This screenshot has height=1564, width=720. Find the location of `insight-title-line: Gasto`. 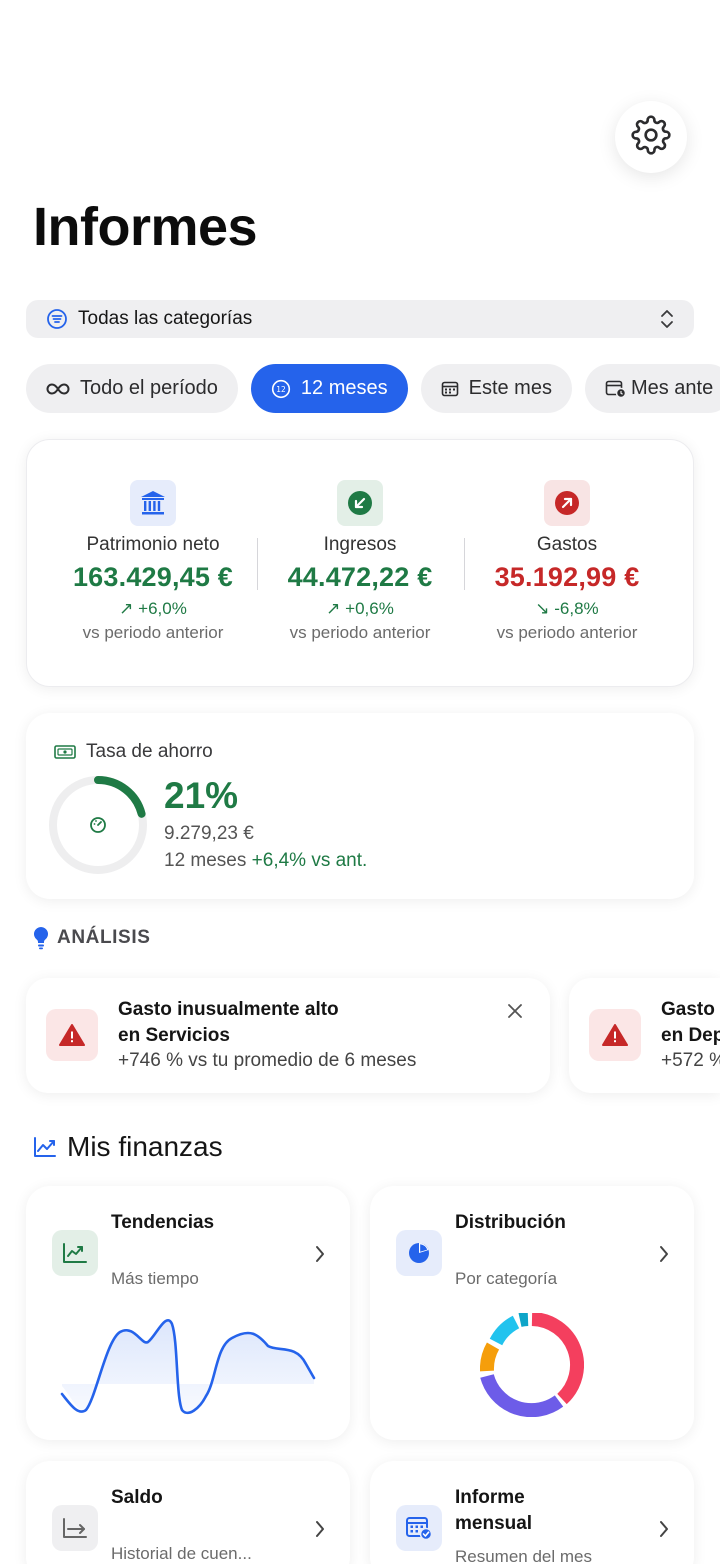

insight-title-line: Gasto is located at coordinates (688, 1009).